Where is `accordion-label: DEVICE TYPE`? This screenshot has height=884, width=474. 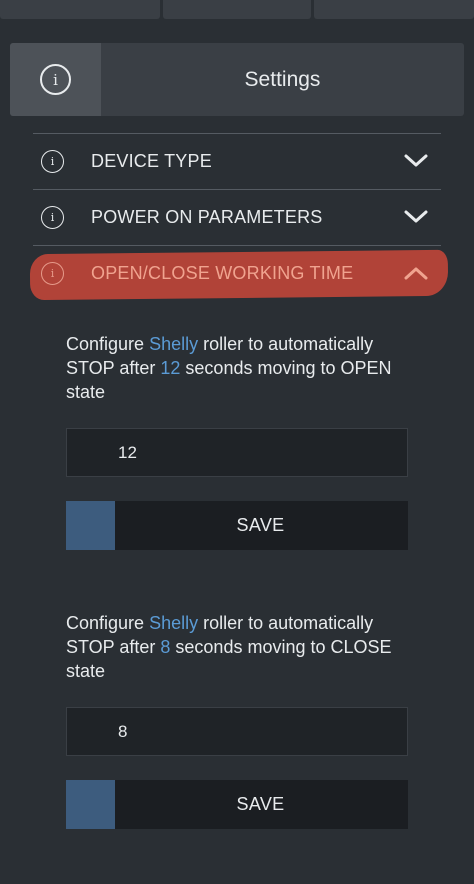 accordion-label: DEVICE TYPE is located at coordinates (151, 160).